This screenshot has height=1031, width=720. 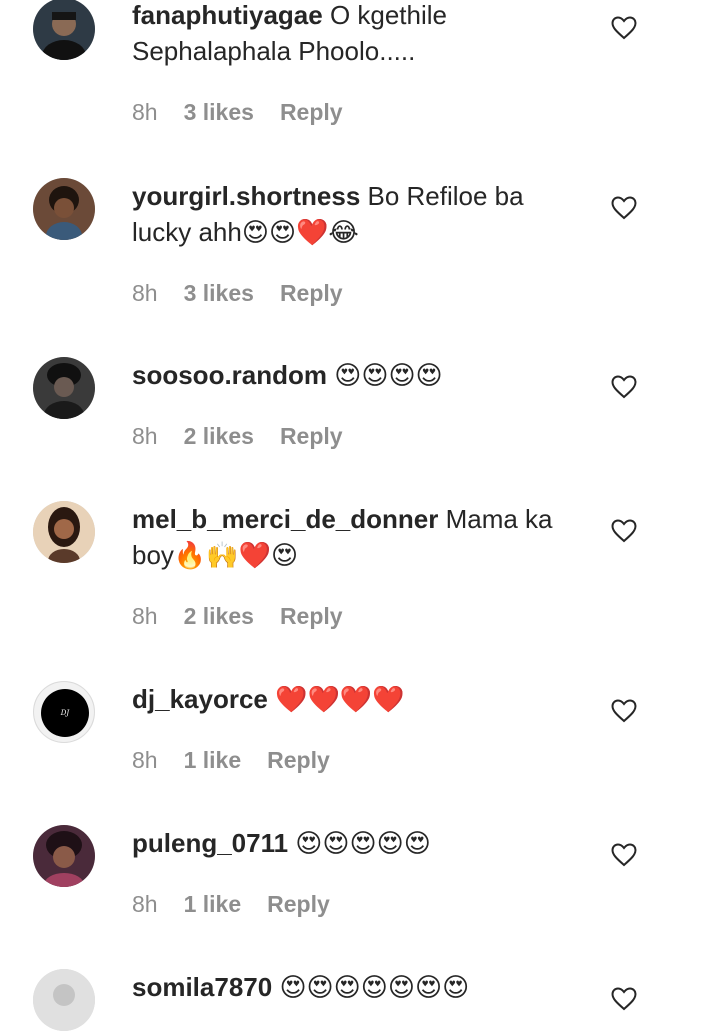 What do you see at coordinates (200, 699) in the screenshot?
I see `username: dj_kayorce` at bounding box center [200, 699].